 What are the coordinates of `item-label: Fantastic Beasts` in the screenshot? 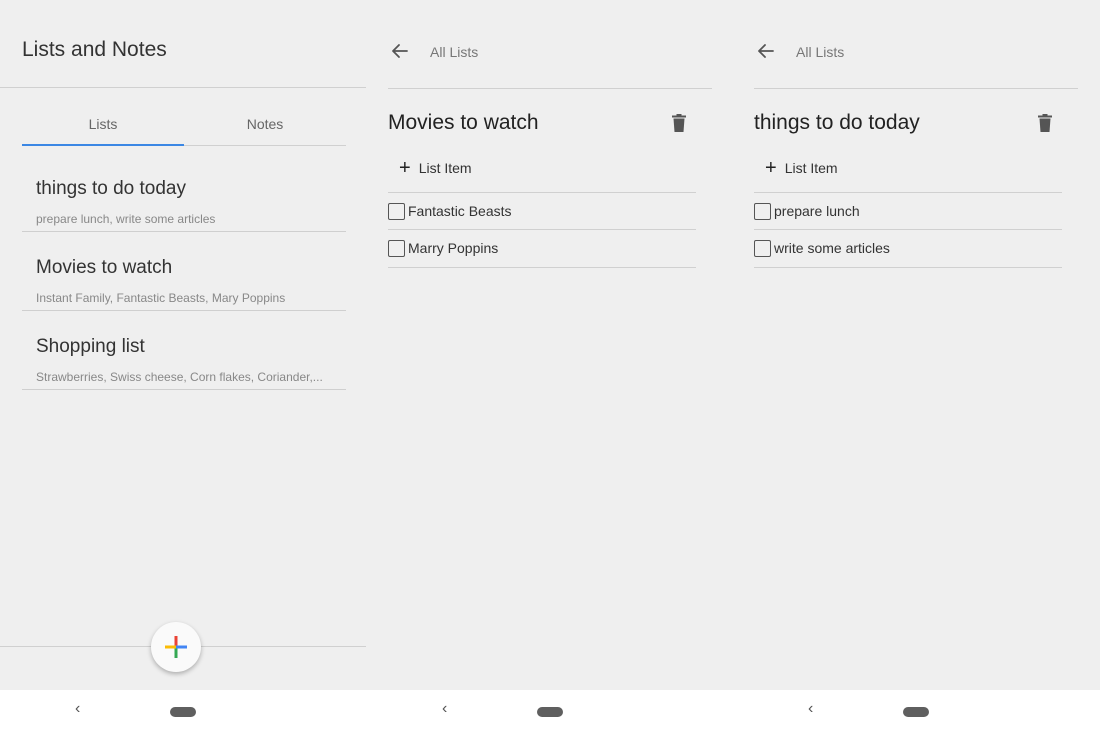 It's located at (460, 211).